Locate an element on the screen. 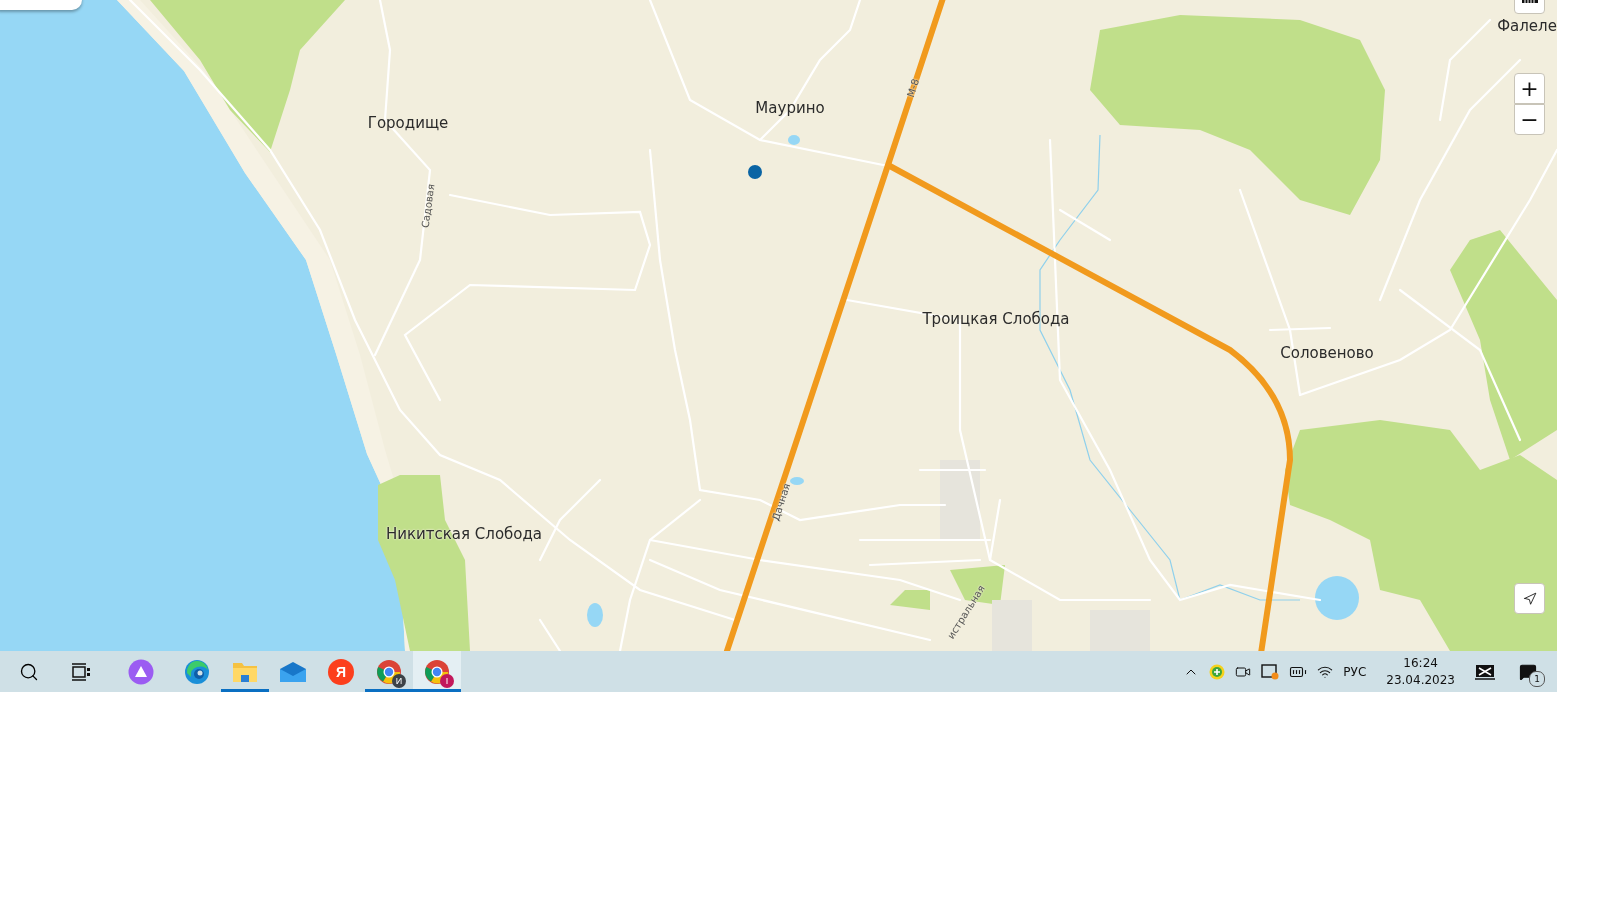  locate-button is located at coordinates (1529, 598).